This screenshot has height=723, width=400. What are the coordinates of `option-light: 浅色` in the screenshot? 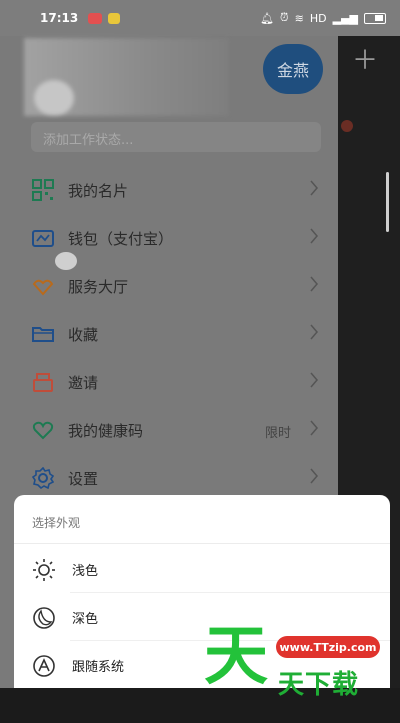 It's located at (202, 569).